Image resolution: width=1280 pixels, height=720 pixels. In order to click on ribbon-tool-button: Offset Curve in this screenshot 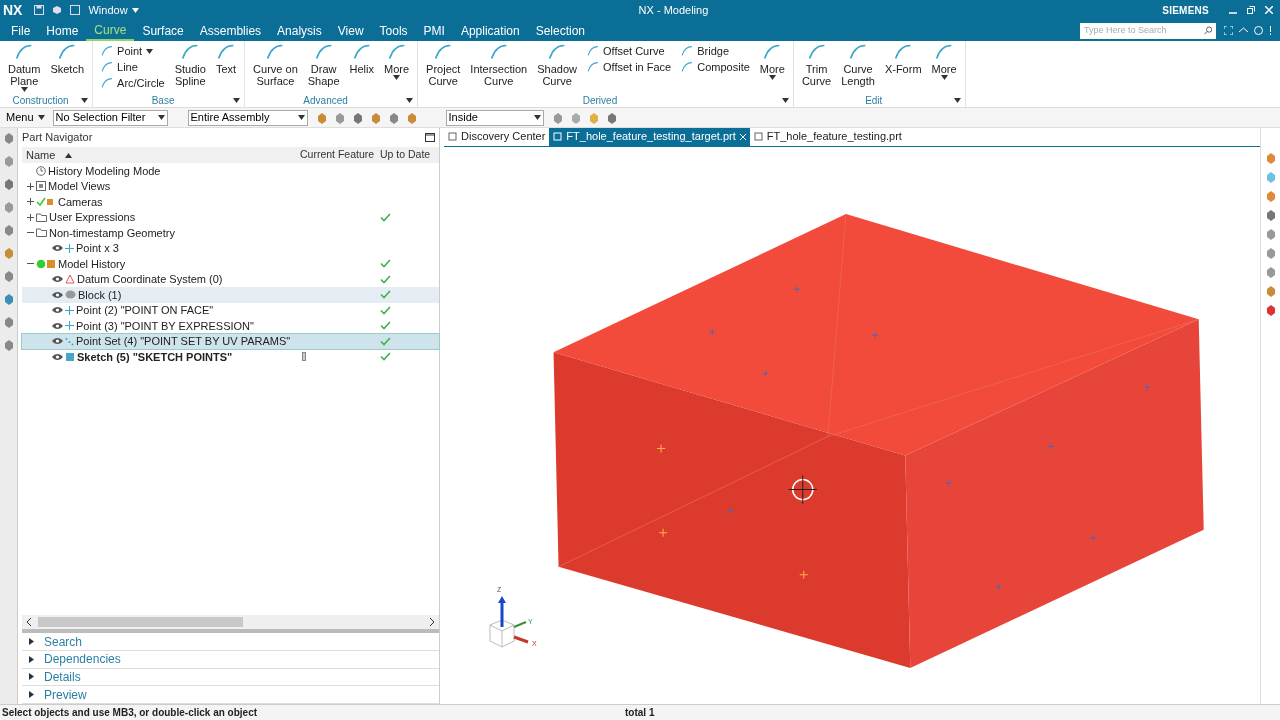, I will do `click(629, 51)`.